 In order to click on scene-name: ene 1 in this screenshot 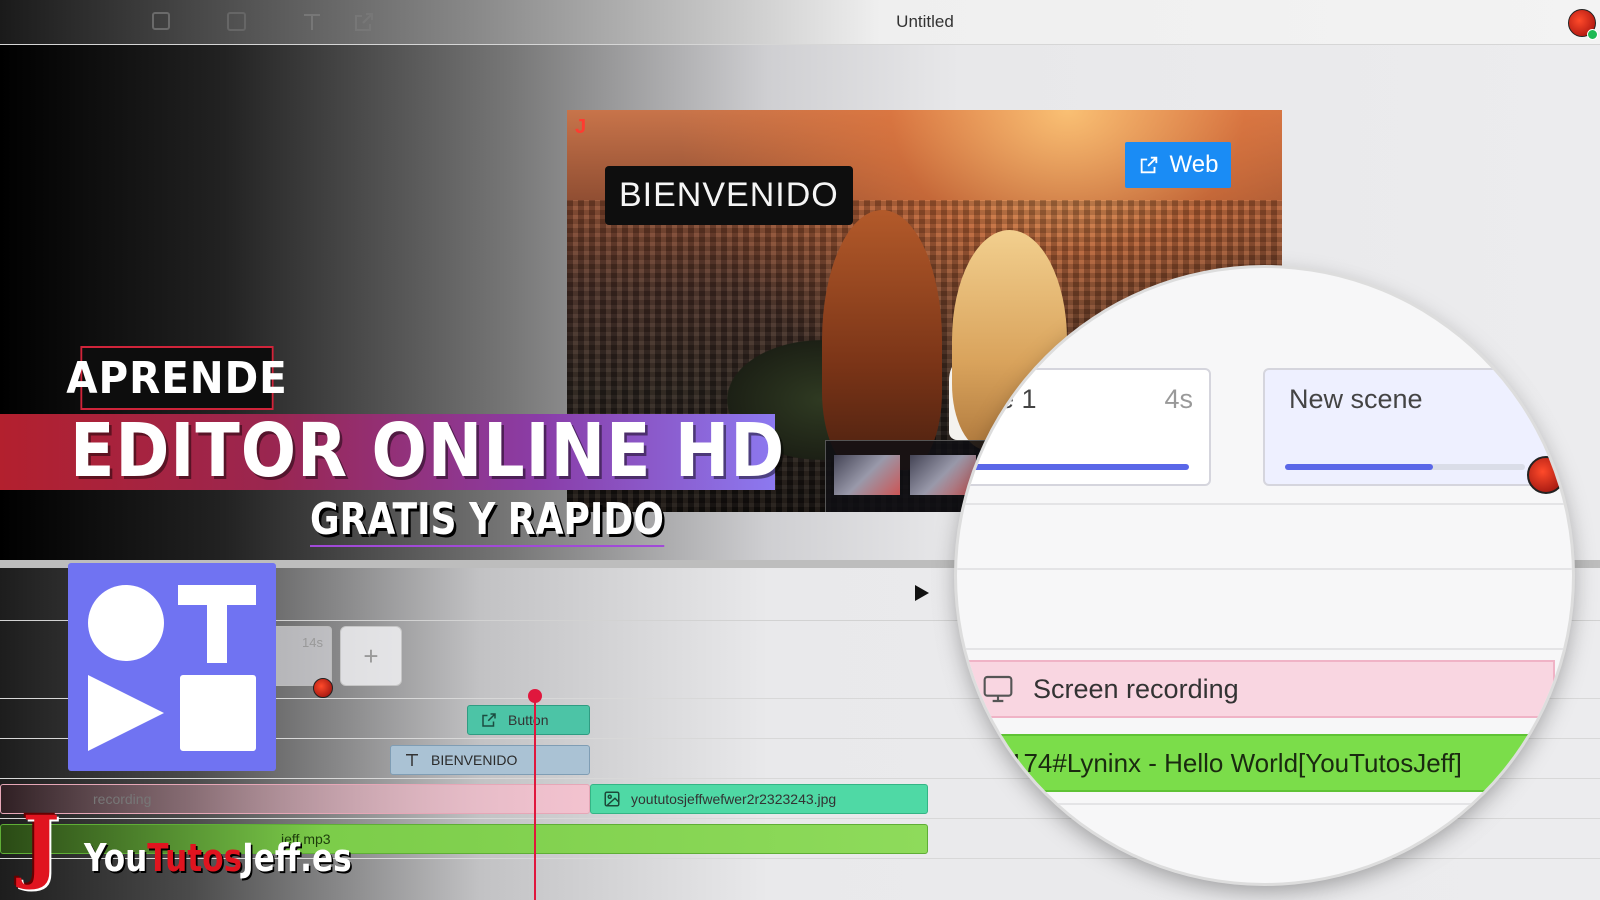, I will do `click(1003, 399)`.